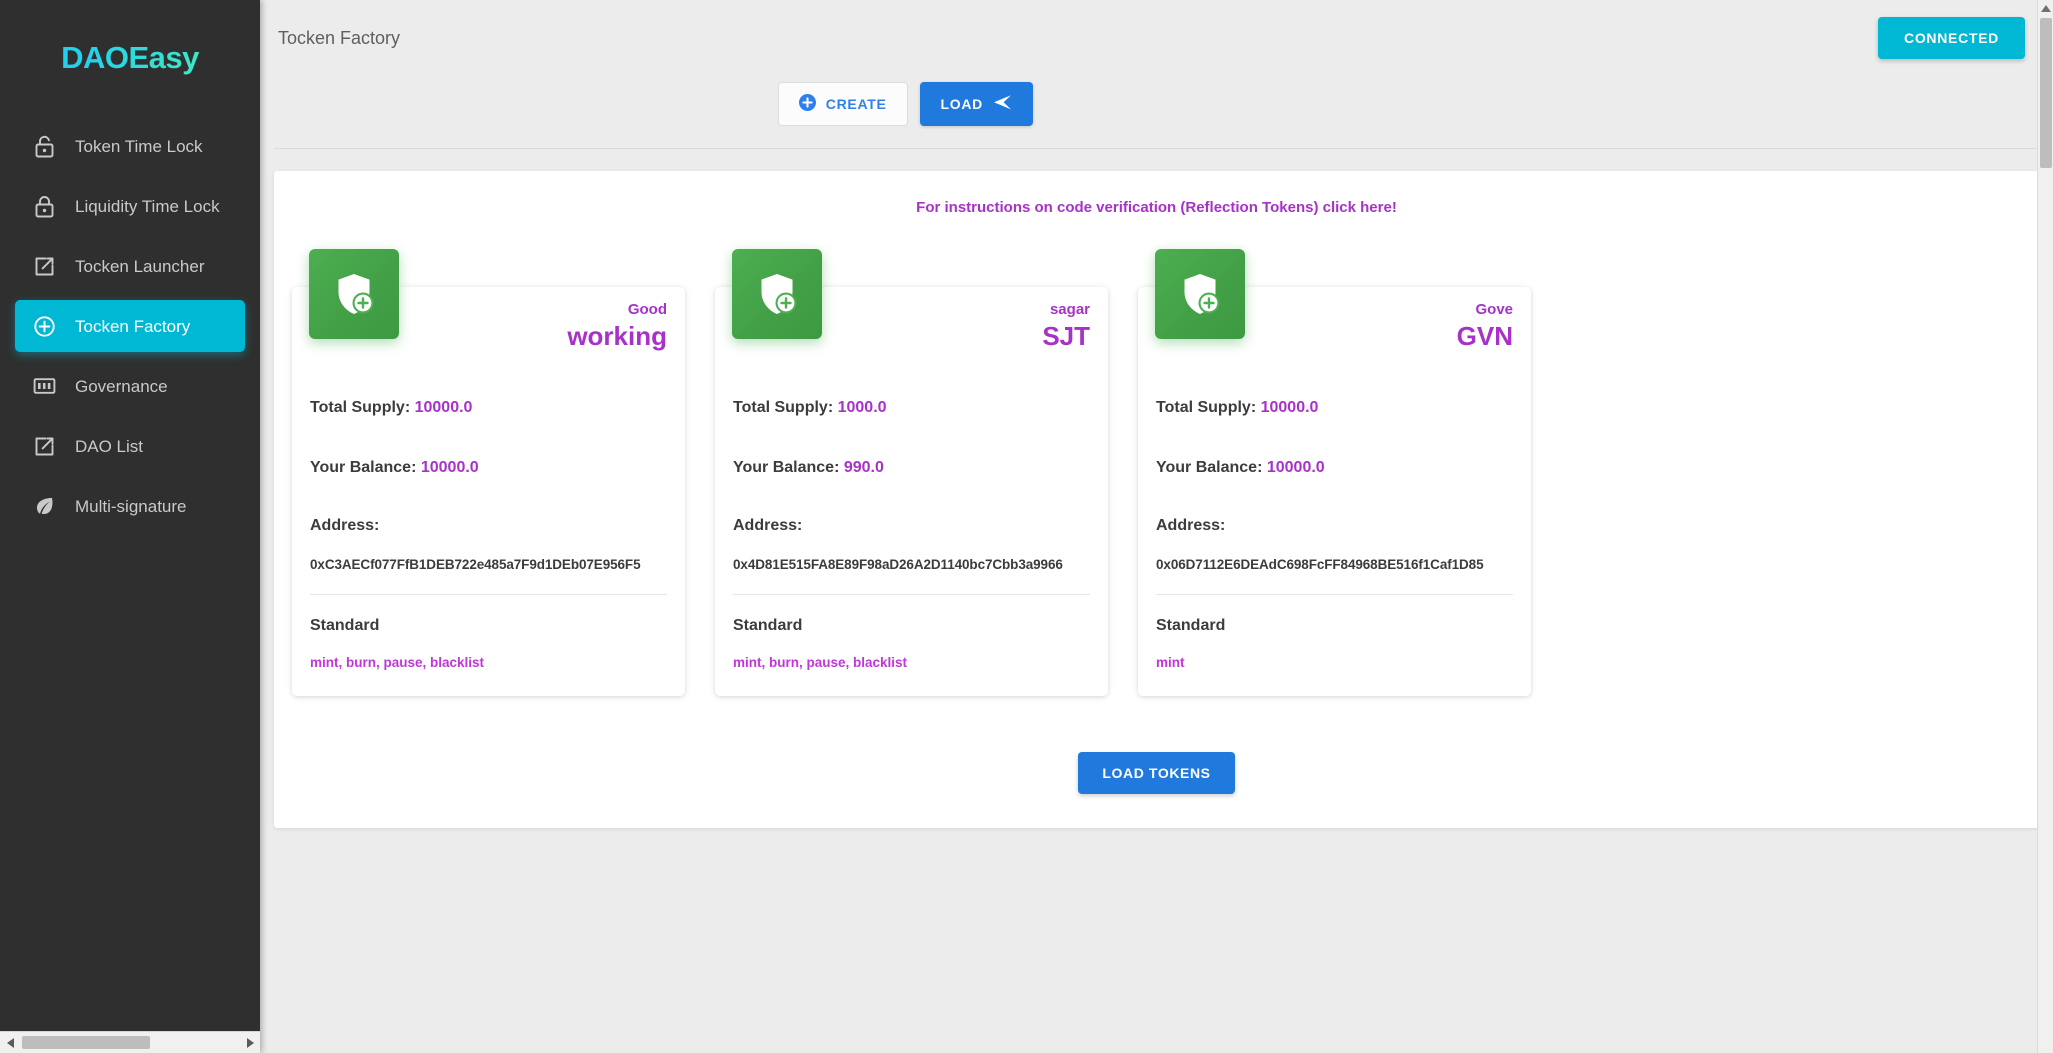 The image size is (2053, 1053). What do you see at coordinates (339, 37) in the screenshot?
I see `page-title: Tocken Factory` at bounding box center [339, 37].